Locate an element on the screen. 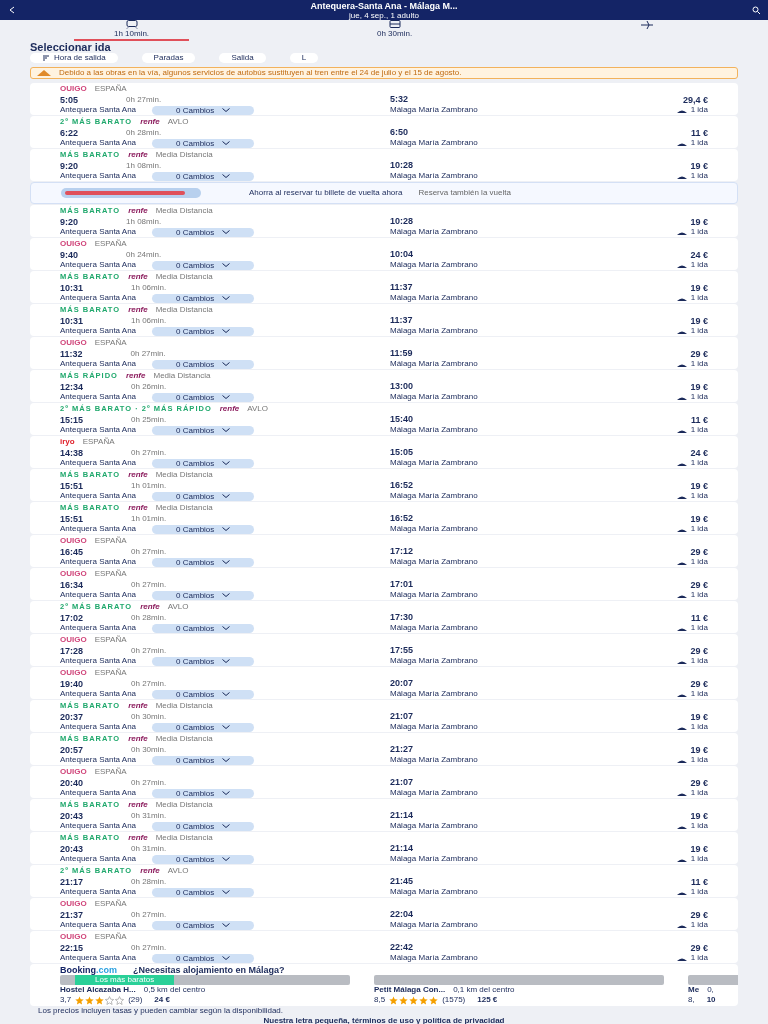 This screenshot has width=768, height=1024. arrival-time: 10:04 is located at coordinates (402, 254).